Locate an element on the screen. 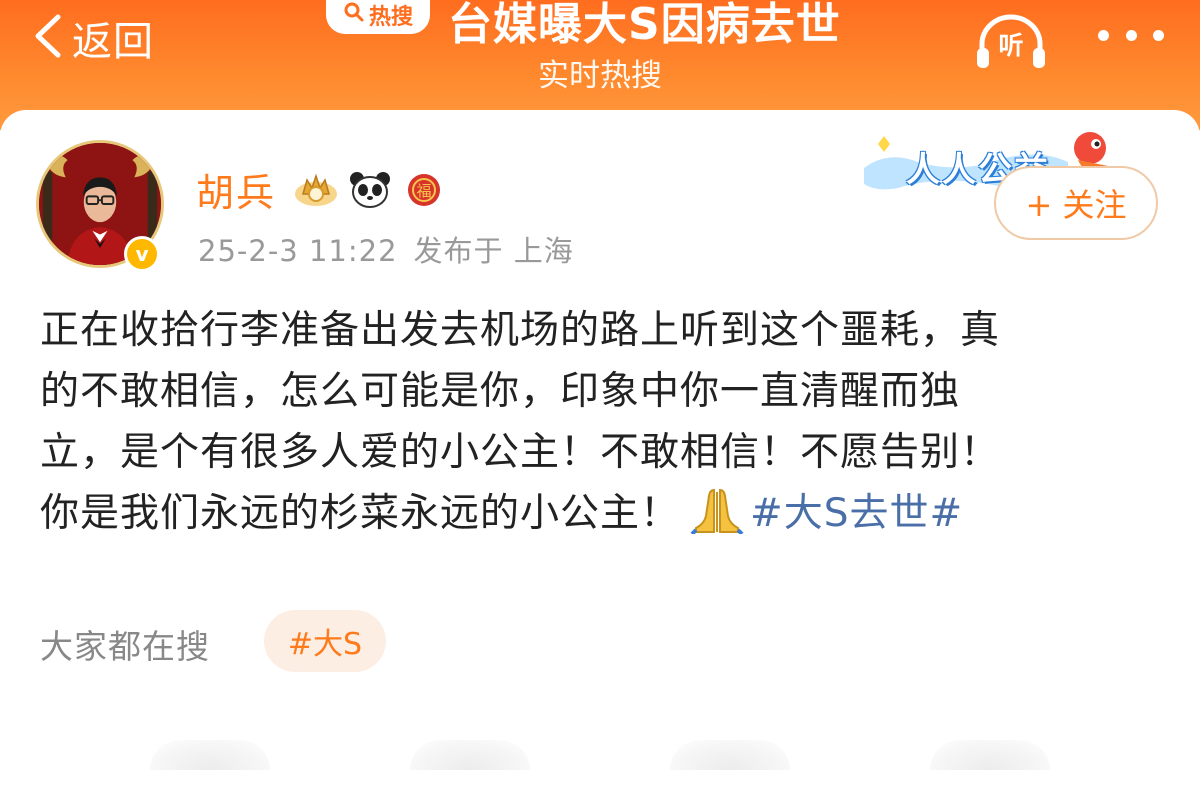 This screenshot has width=1200, height=810. listen-button: 听 is located at coordinates (1011, 42).